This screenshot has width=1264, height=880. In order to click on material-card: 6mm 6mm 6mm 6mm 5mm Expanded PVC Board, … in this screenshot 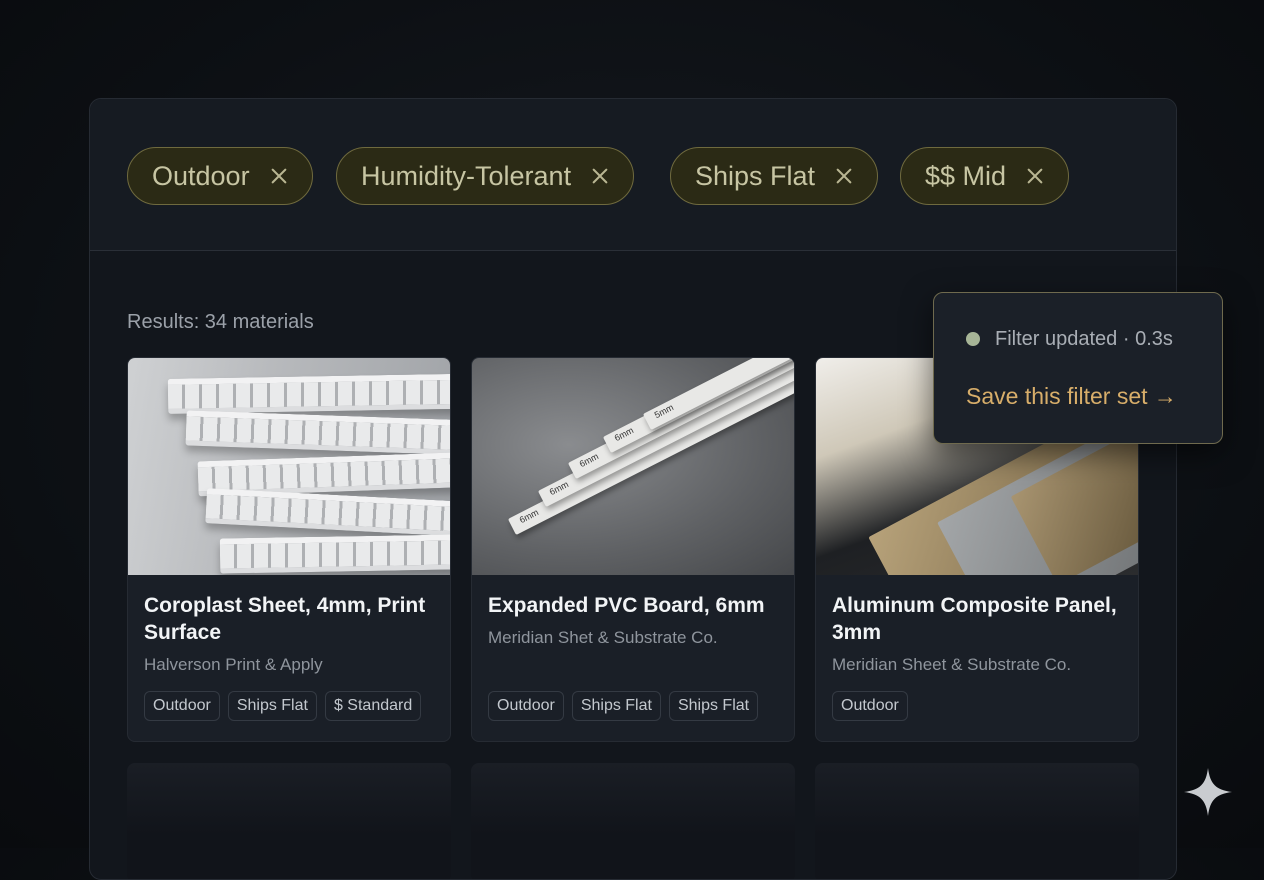, I will do `click(633, 549)`.